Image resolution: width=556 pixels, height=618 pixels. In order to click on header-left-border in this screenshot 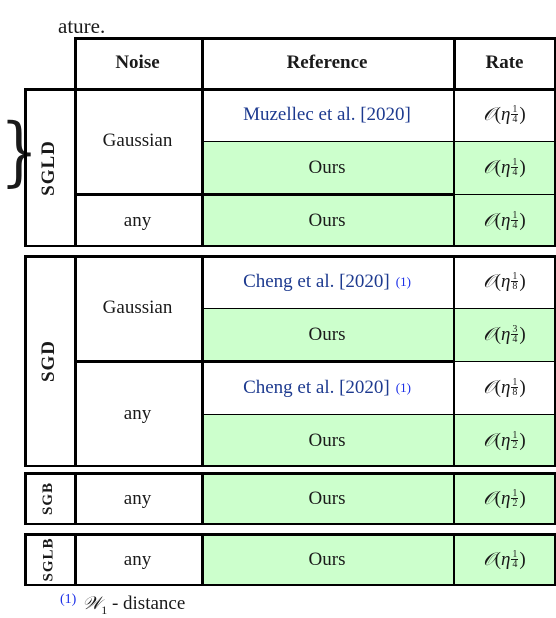, I will do `click(75, 62)`.